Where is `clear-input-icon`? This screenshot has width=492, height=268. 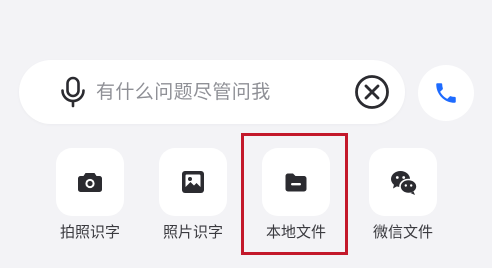
clear-input-icon is located at coordinates (372, 92).